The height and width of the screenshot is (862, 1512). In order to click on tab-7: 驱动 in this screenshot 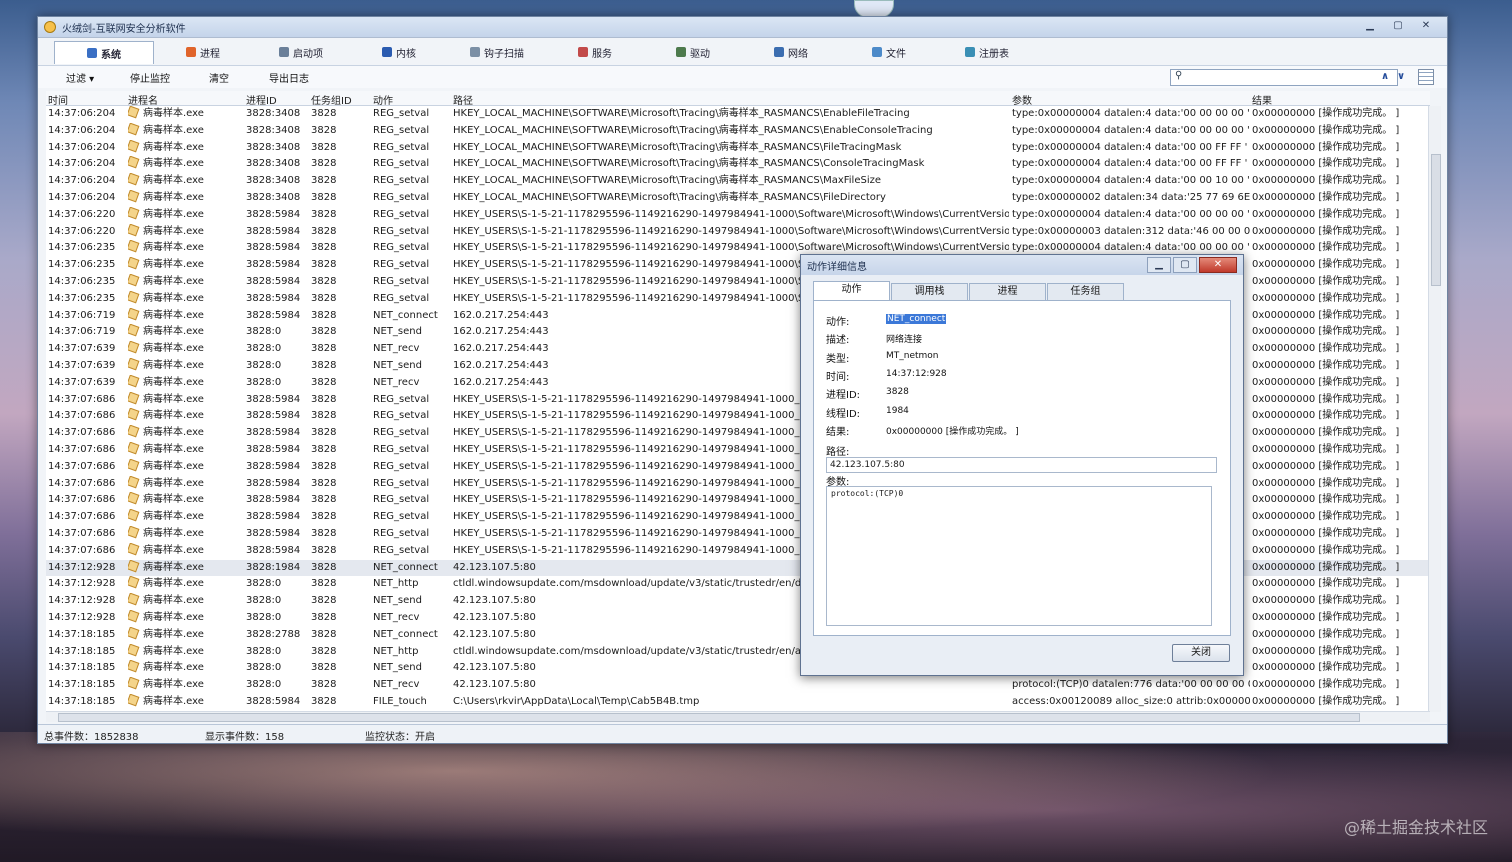, I will do `click(693, 52)`.